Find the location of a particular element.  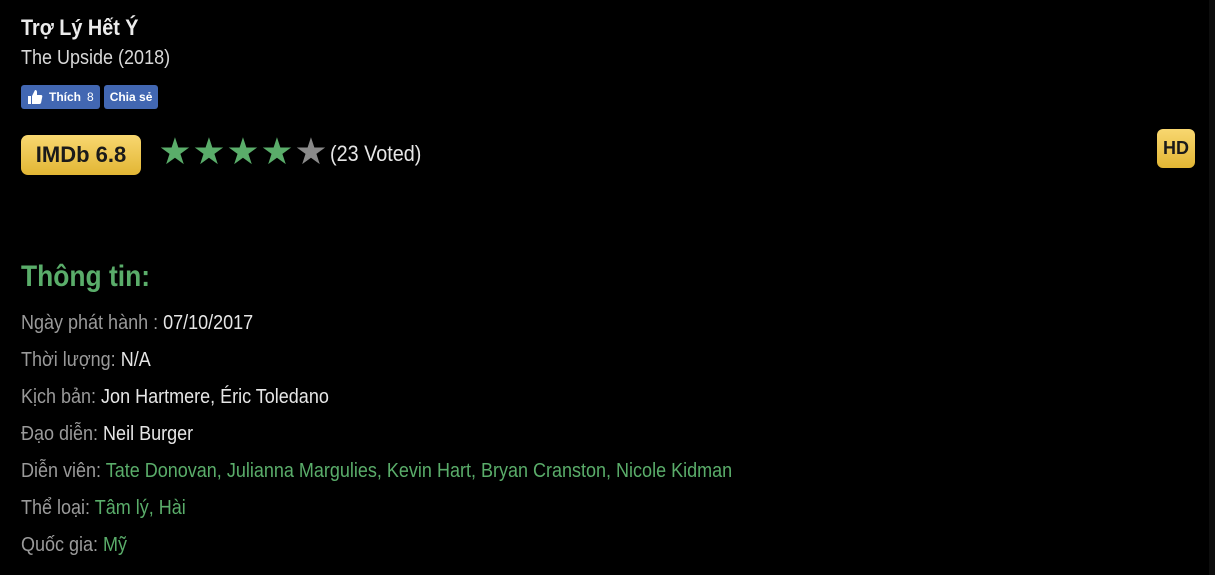

movie-original-title: The Upside (2018) is located at coordinates (96, 58).